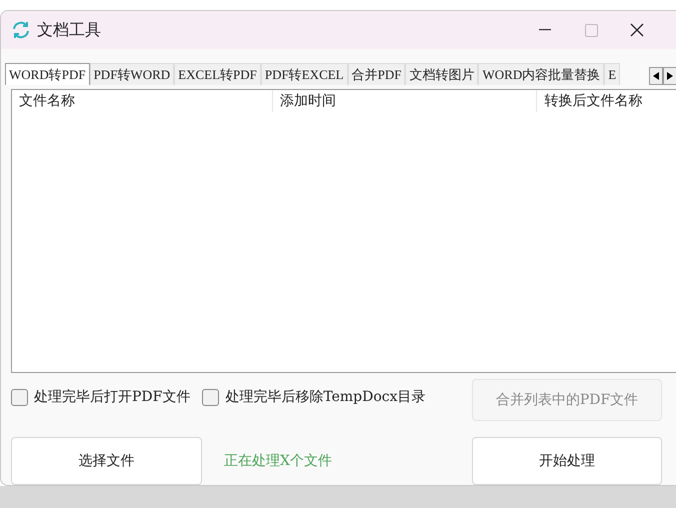 This screenshot has height=508, width=676. I want to click on tab: WORD转PDF, so click(47, 74).